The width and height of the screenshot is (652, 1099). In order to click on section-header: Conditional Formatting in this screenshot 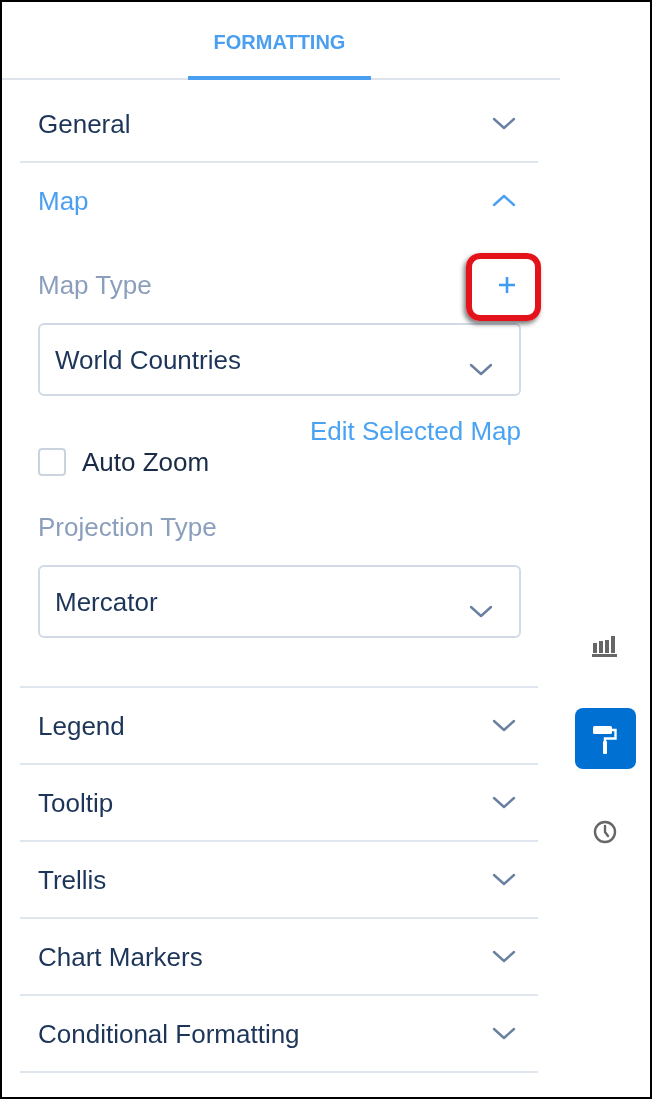, I will do `click(279, 1033)`.